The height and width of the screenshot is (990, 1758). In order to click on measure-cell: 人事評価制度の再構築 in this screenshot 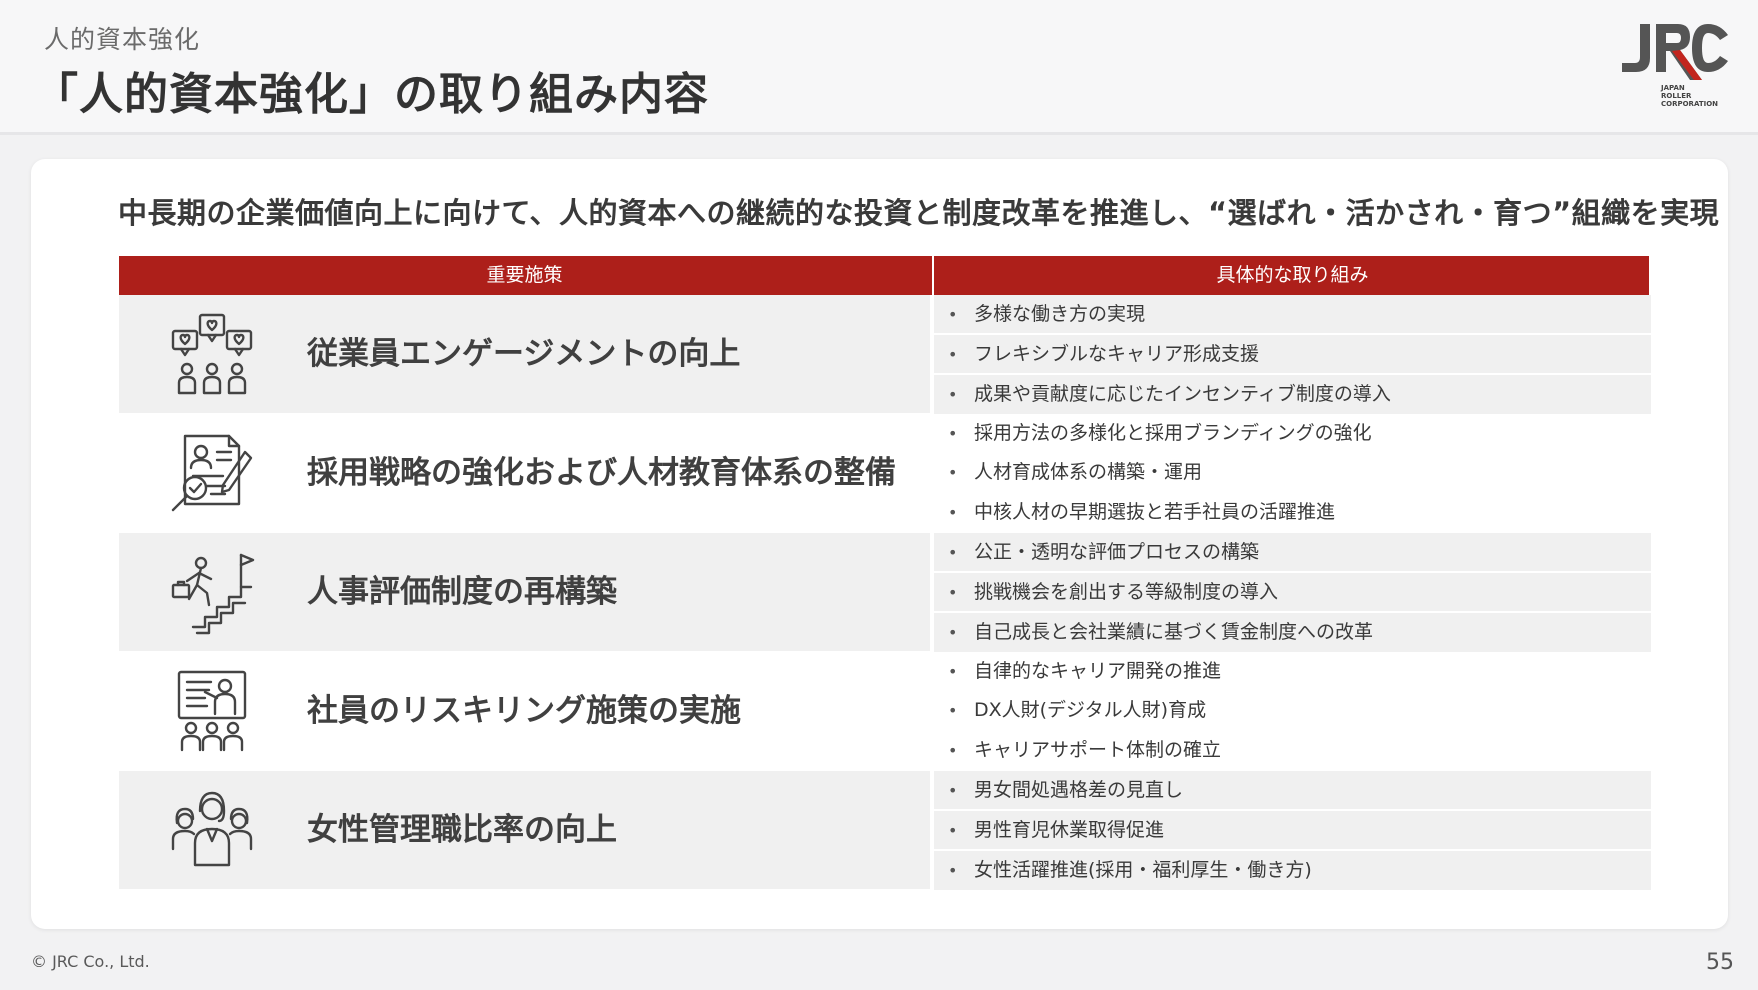, I will do `click(524, 592)`.